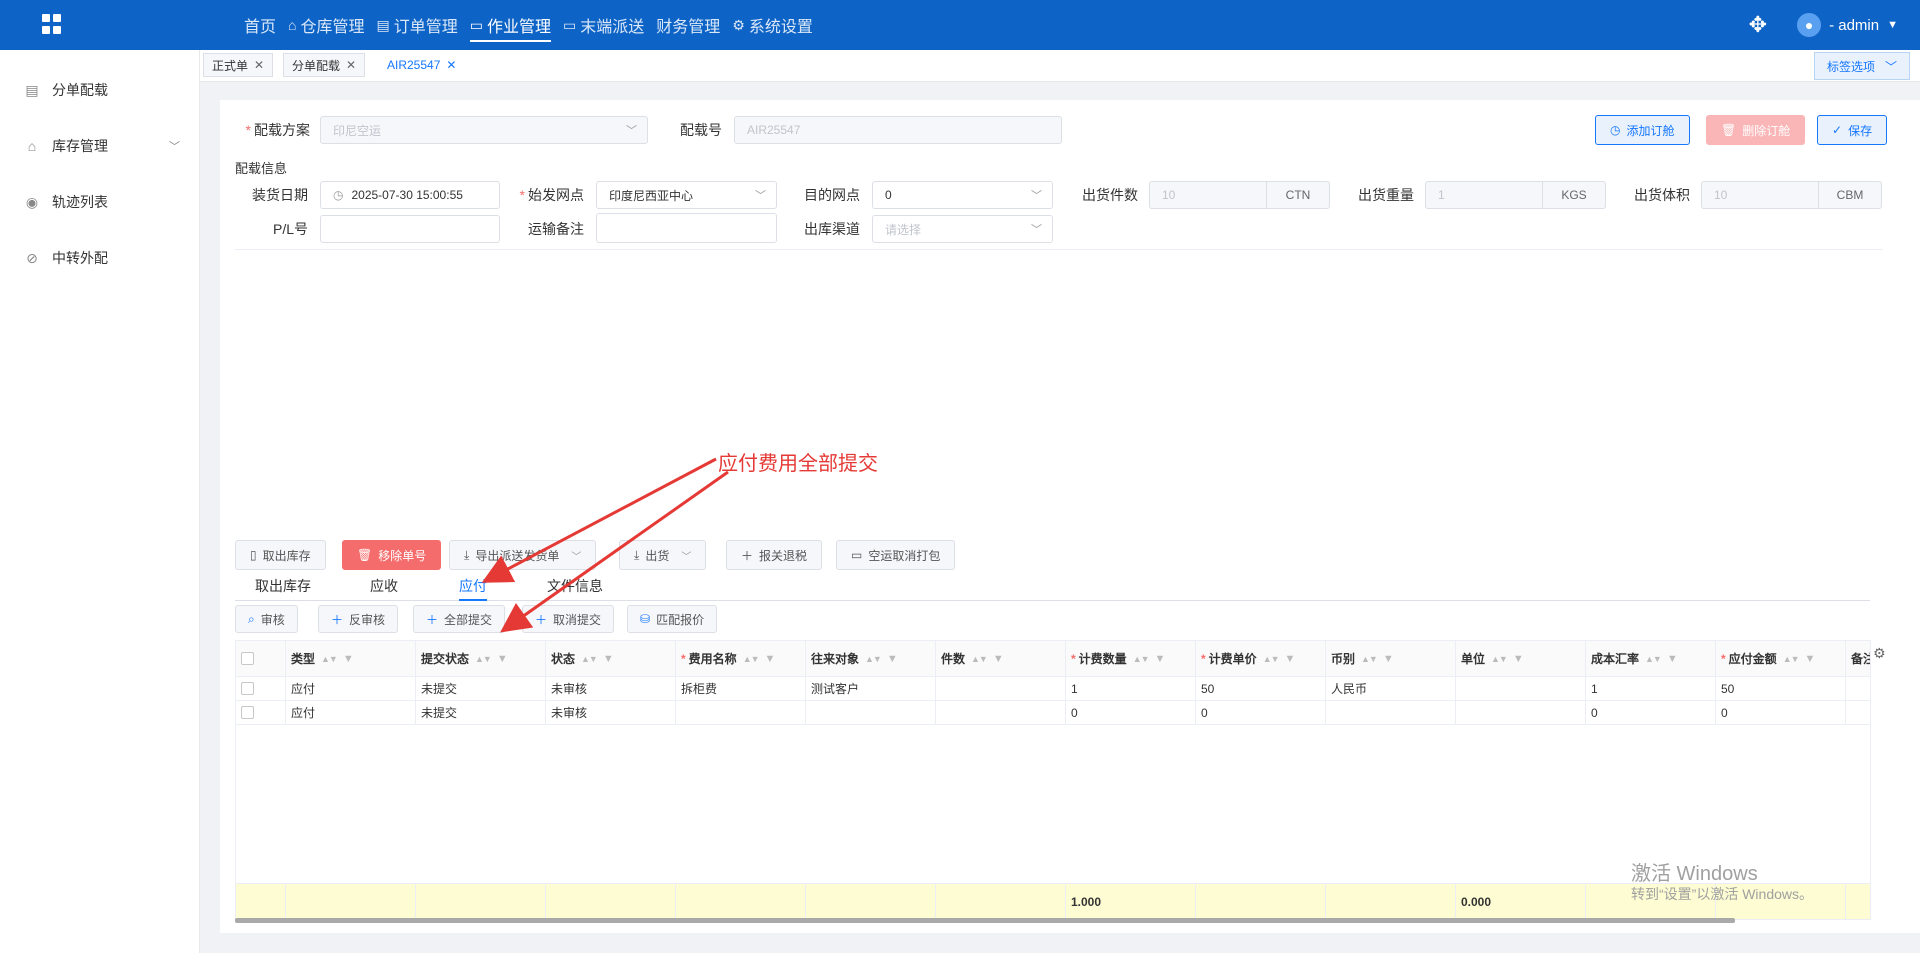 This screenshot has width=1920, height=953. Describe the element at coordinates (510, 25) in the screenshot. I see `topnav-item: ▭ 作业管理` at that location.